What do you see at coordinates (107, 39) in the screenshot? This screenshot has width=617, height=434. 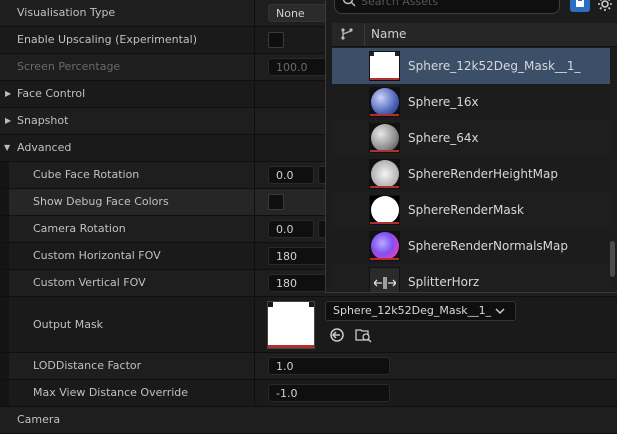 I see `enable-upscaling-label: Enable Upscaling (Experimental)` at bounding box center [107, 39].